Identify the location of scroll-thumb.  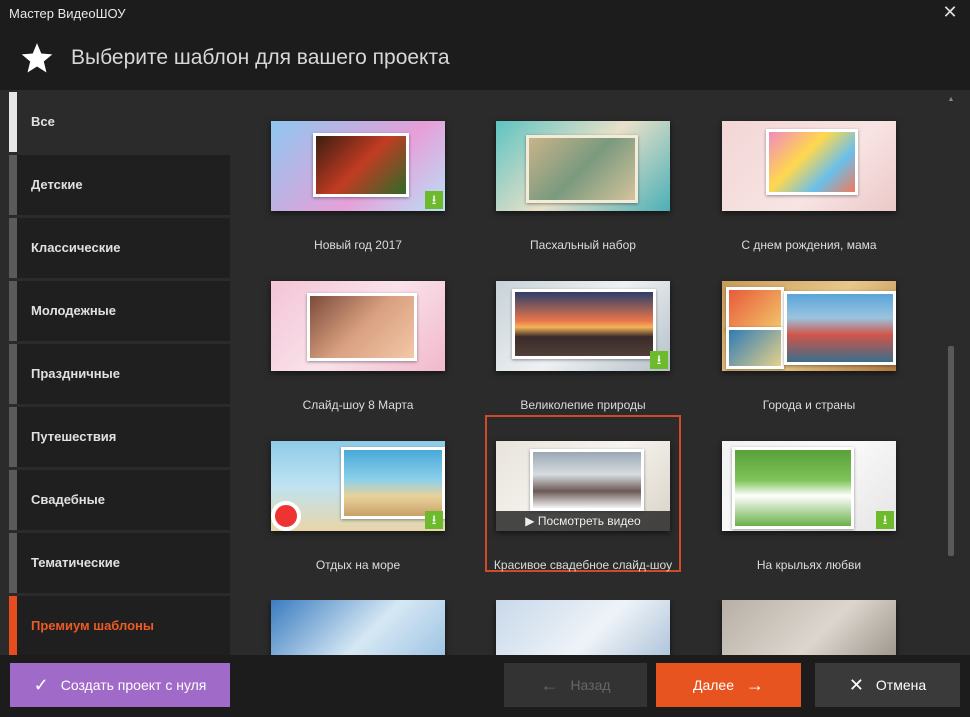
(951, 451).